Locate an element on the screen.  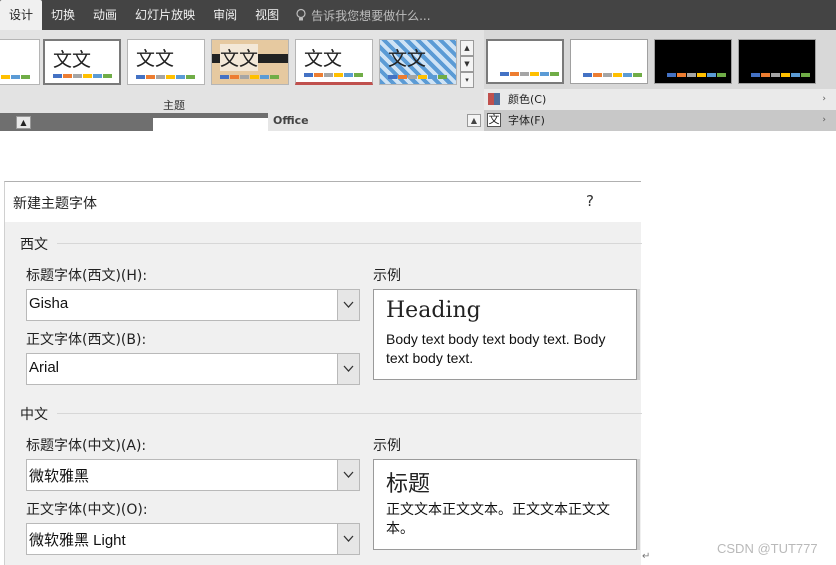
strip-blank is located at coordinates (210, 124).